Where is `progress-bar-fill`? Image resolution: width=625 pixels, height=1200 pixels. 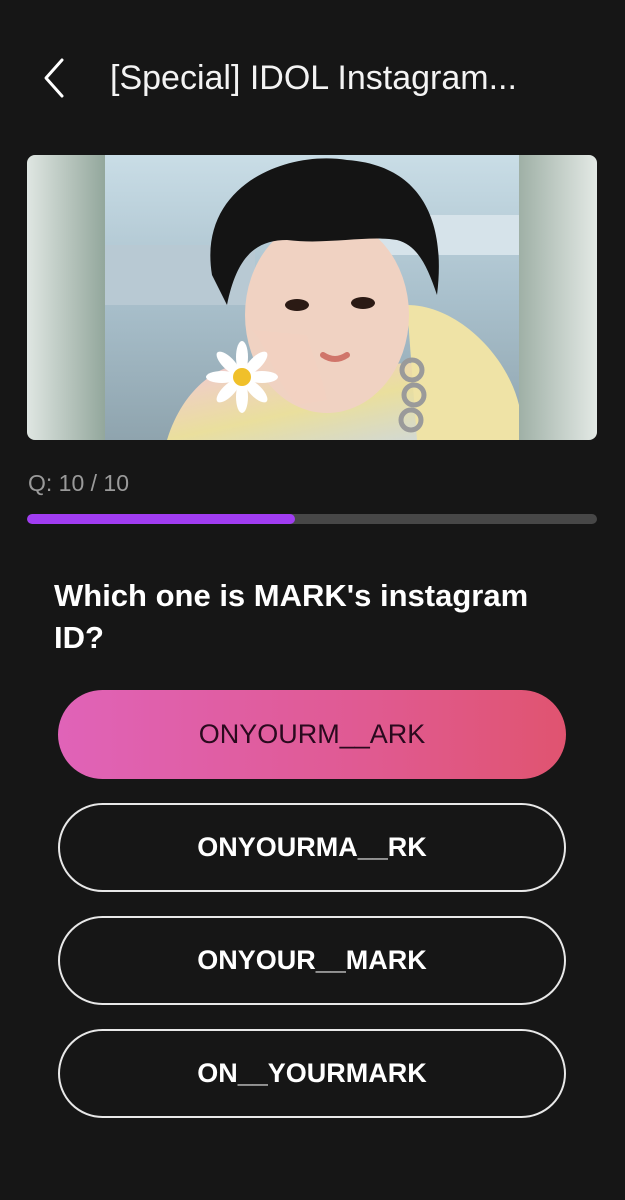 progress-bar-fill is located at coordinates (161, 519).